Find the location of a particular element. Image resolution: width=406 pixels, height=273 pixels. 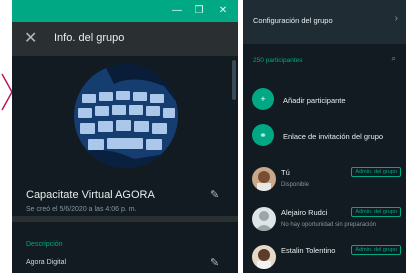

group-settings-row: Configuración del grupo › is located at coordinates (324, 22).